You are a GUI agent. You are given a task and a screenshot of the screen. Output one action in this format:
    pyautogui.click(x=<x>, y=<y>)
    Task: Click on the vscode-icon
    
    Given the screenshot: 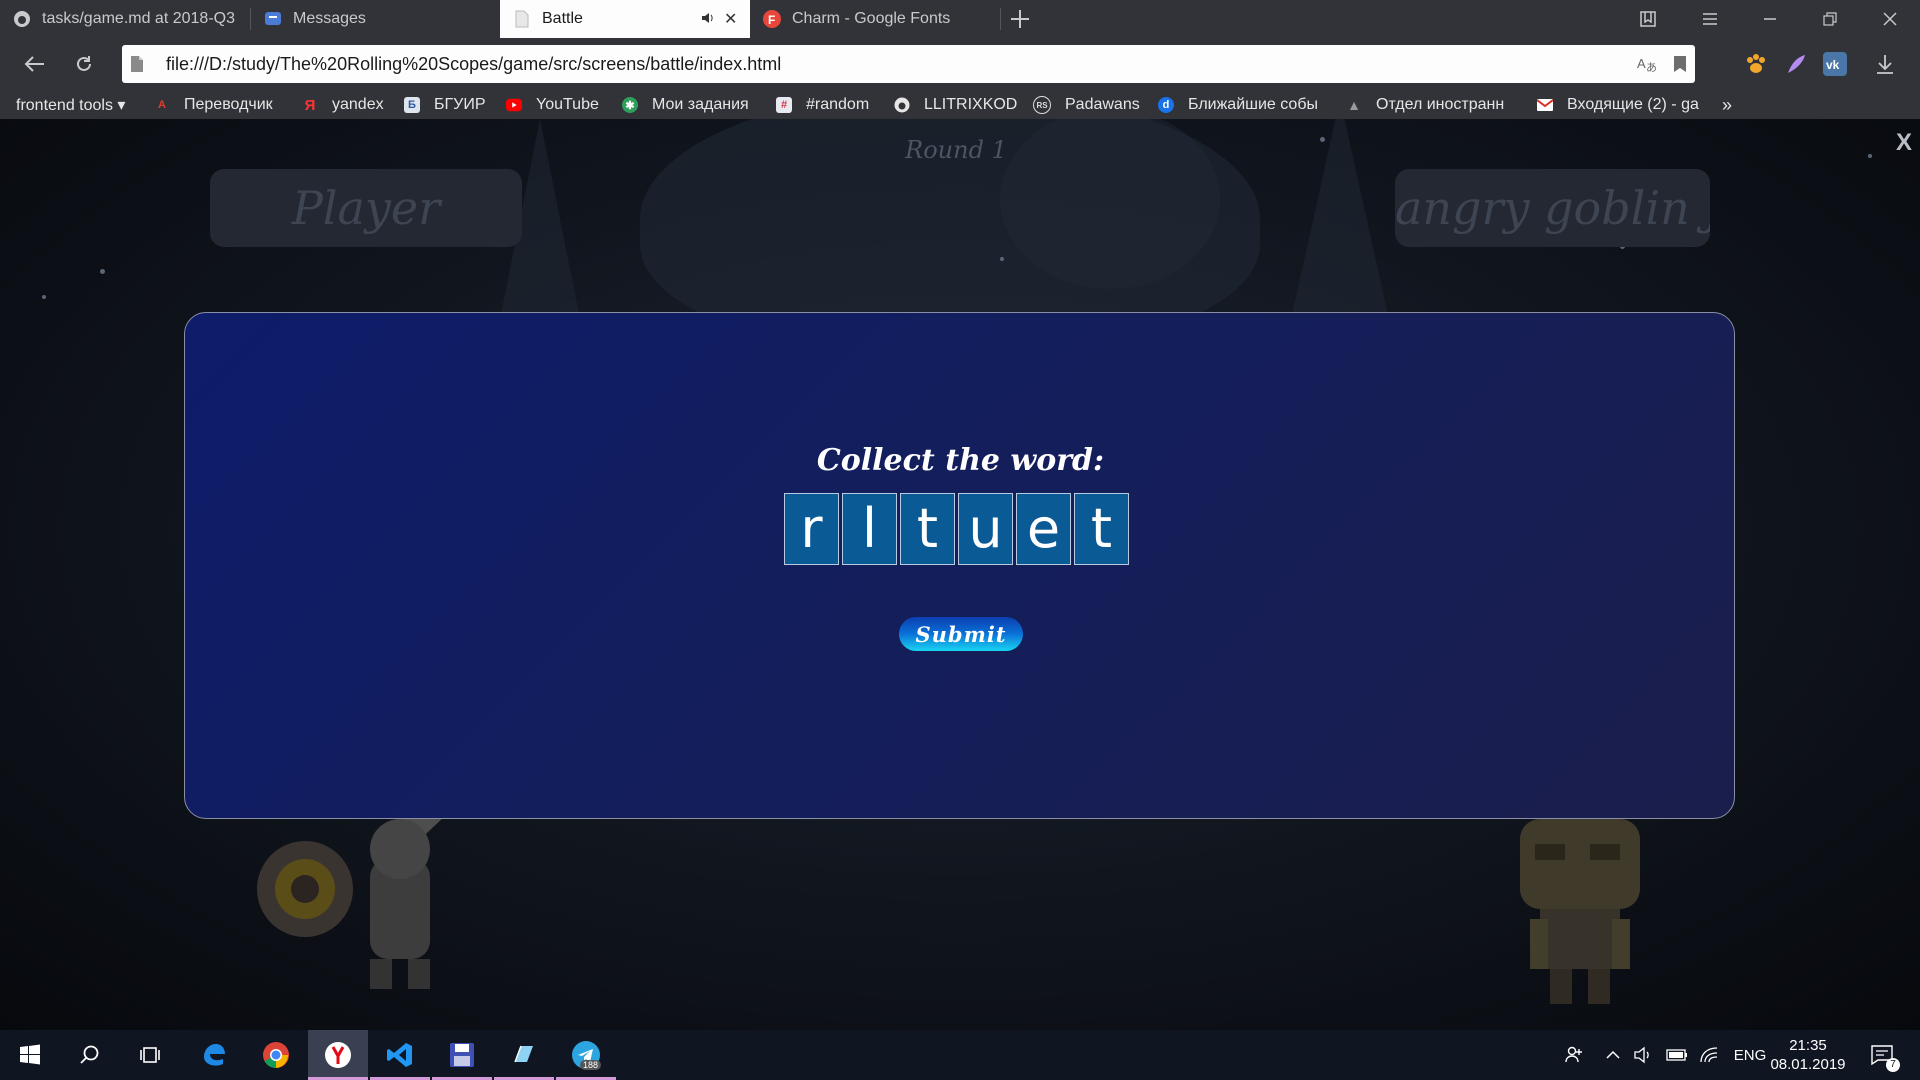 What is the action you would take?
    pyautogui.click(x=400, y=1055)
    